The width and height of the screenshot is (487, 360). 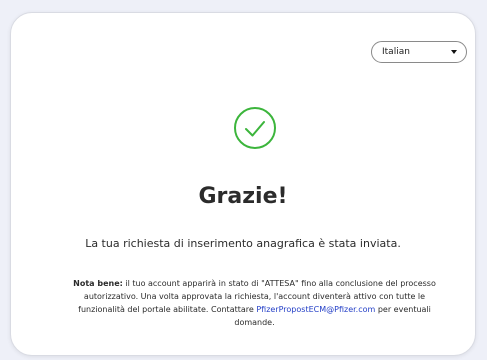 I want to click on language-select-value: Italian, so click(x=396, y=52).